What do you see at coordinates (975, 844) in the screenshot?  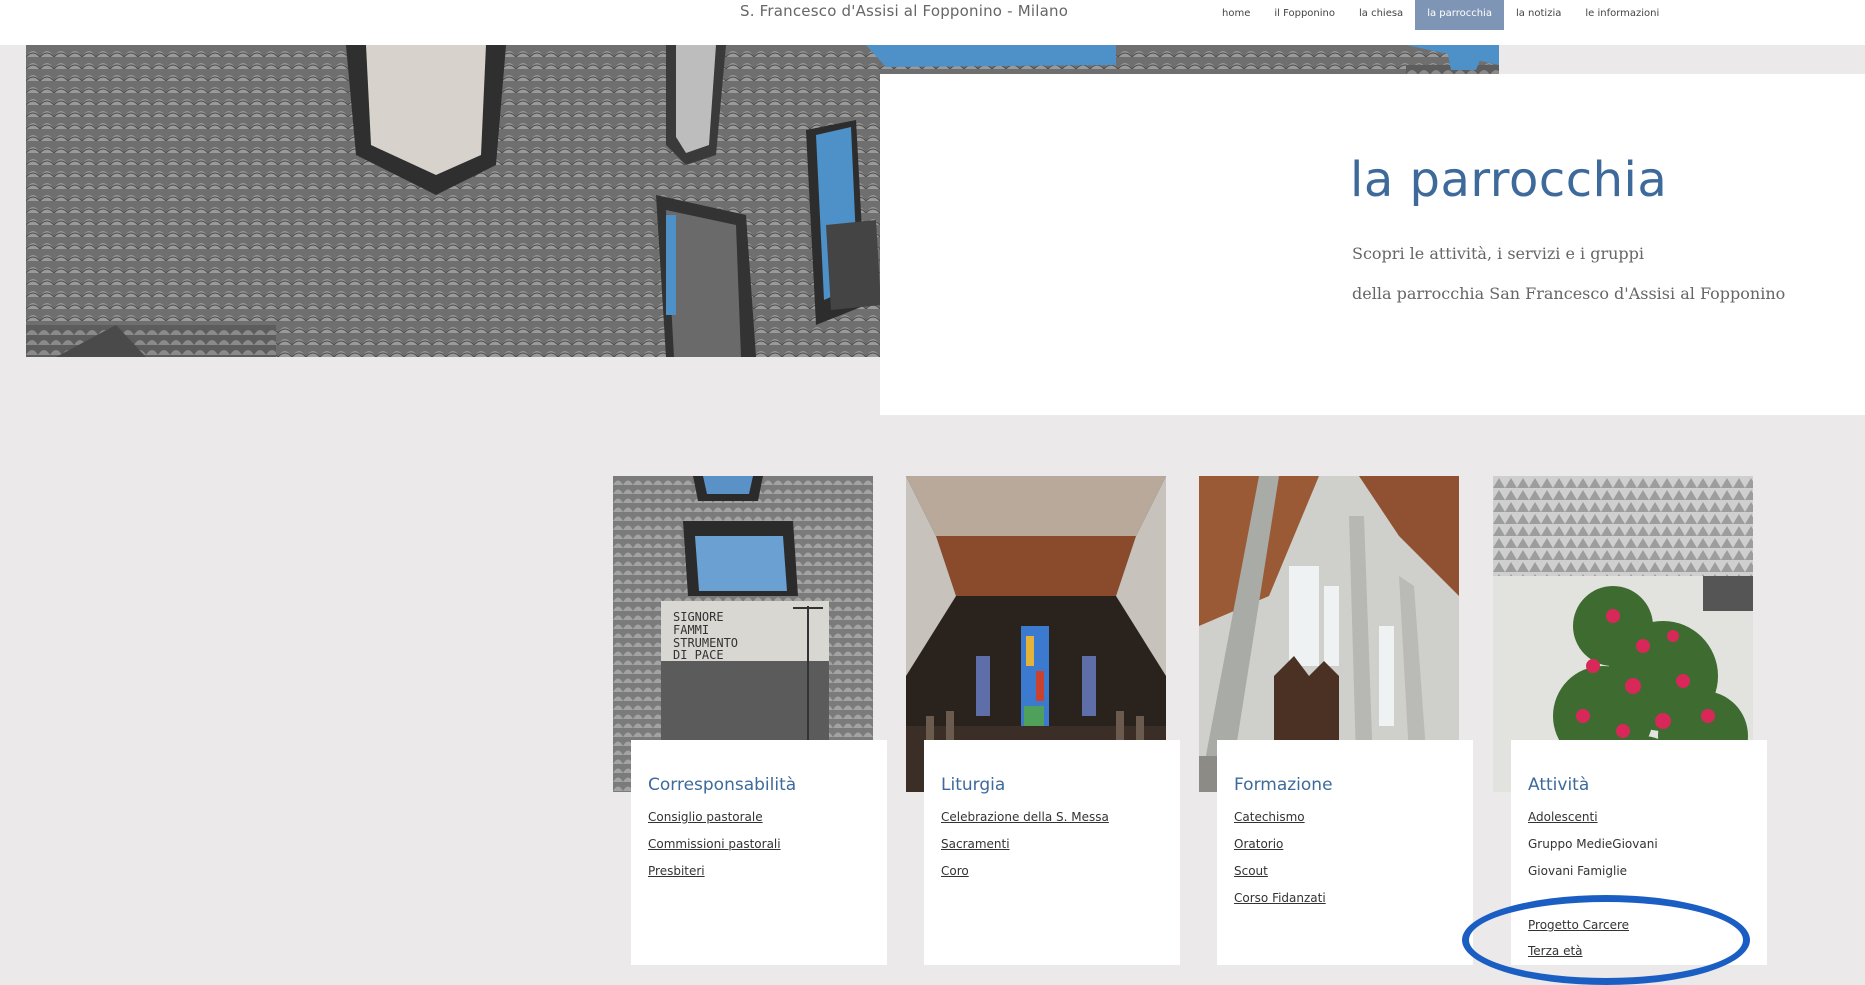 I see `link-sacramenti: Sacramenti` at bounding box center [975, 844].